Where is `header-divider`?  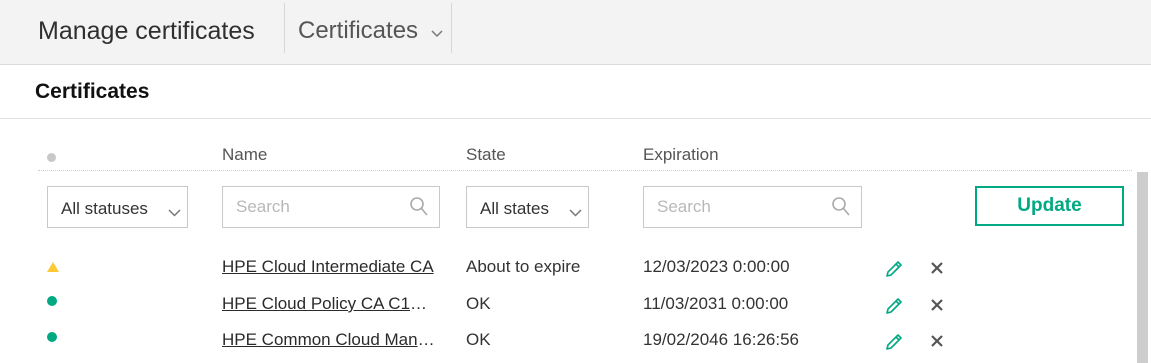 header-divider is located at coordinates (585, 170).